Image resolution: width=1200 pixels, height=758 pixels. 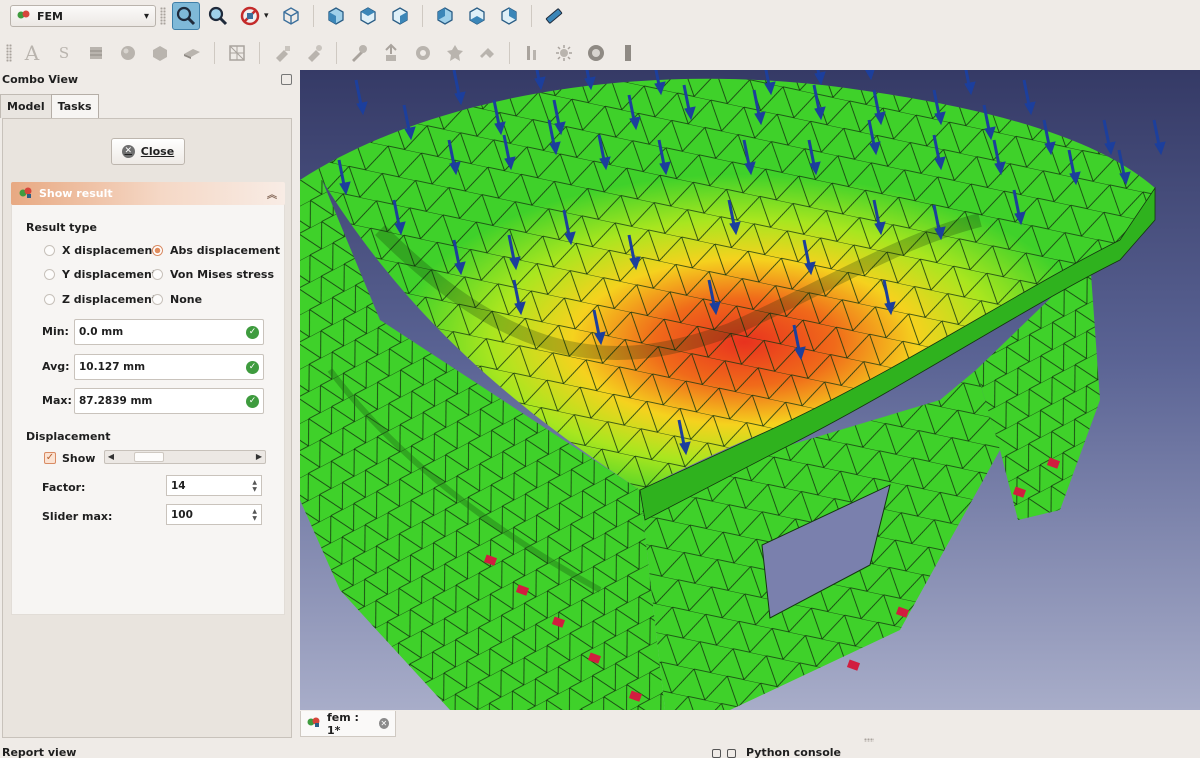 I want to click on slider-thumb, so click(x=149, y=457).